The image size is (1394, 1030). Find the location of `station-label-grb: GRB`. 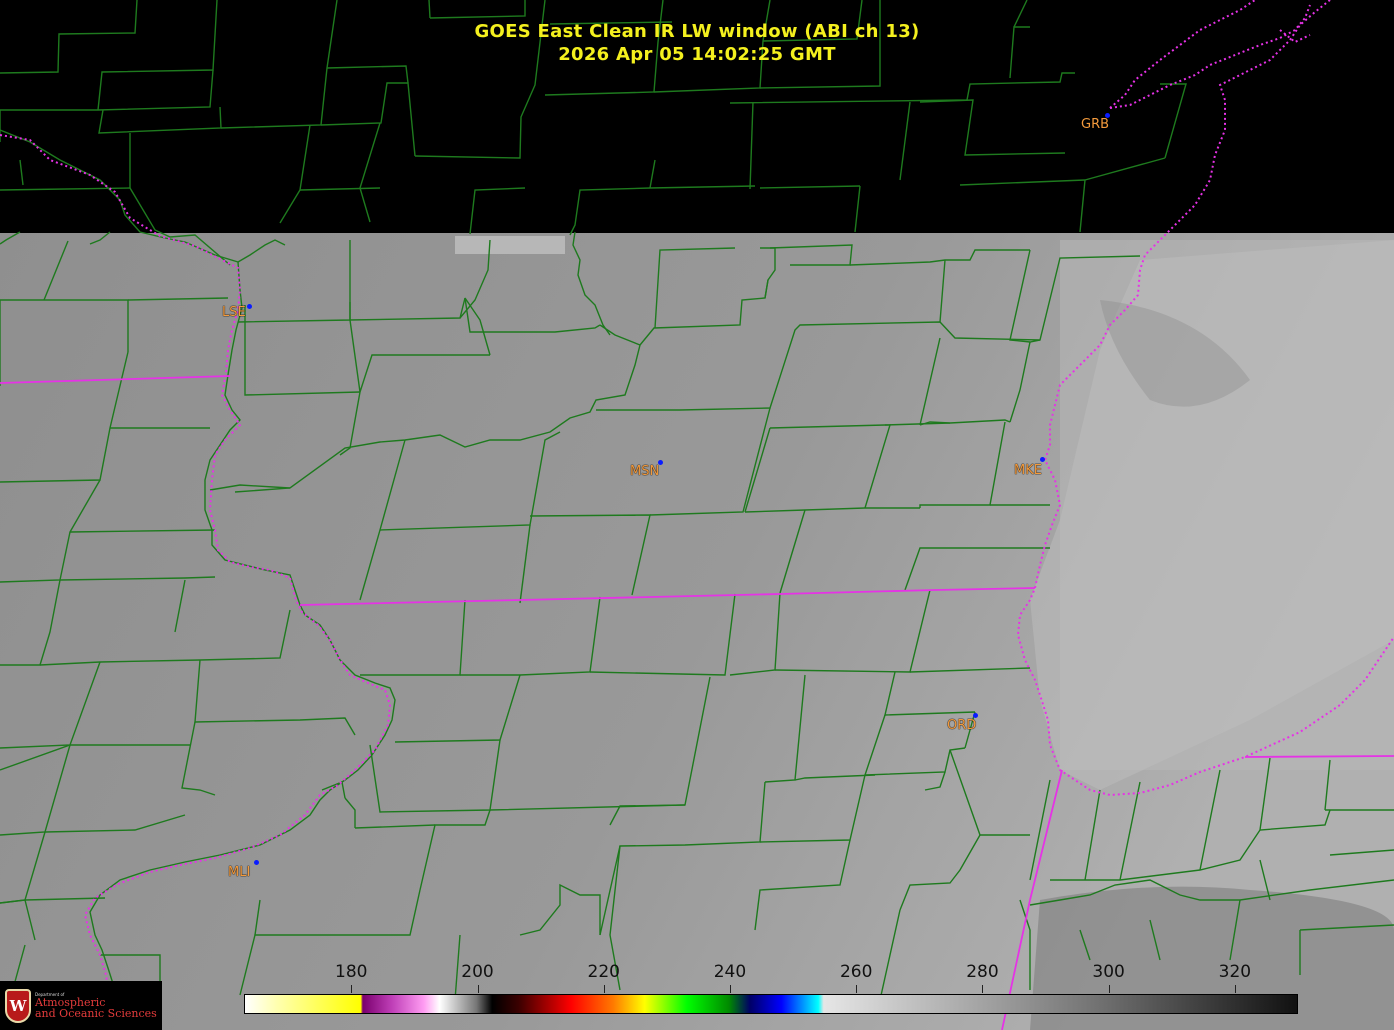

station-label-grb: GRB is located at coordinates (1095, 124).